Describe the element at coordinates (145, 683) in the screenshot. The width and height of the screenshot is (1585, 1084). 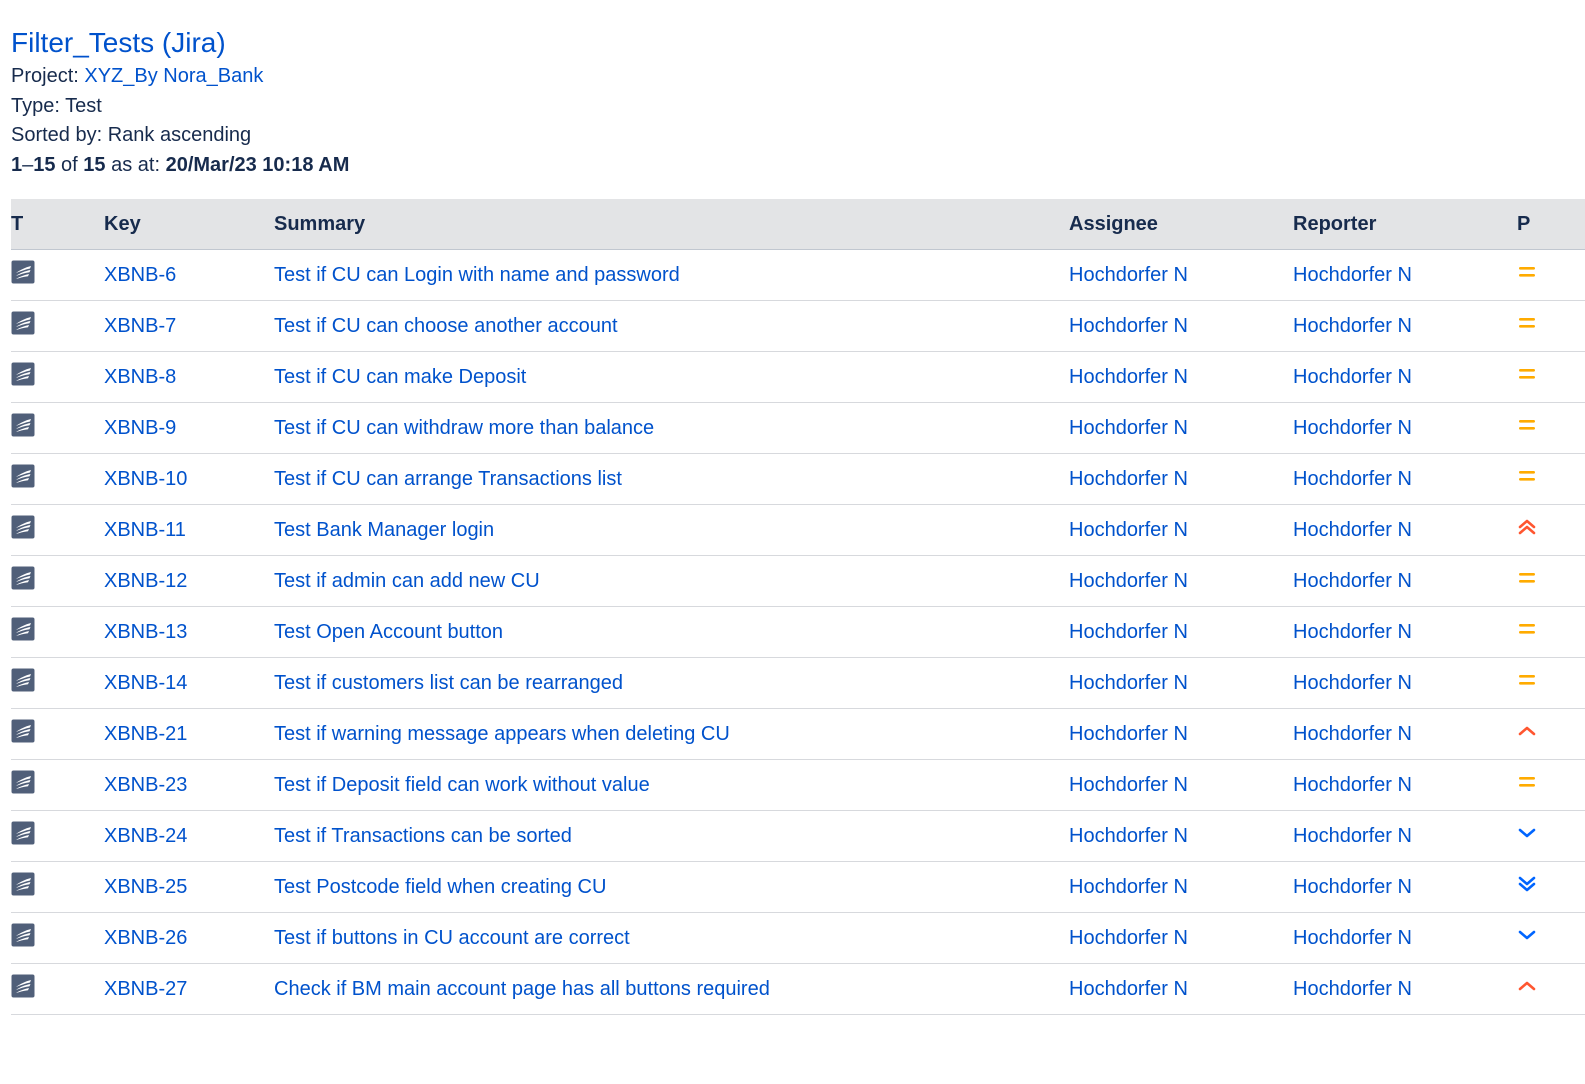
I see `issue-key-link: XBNB-14` at that location.